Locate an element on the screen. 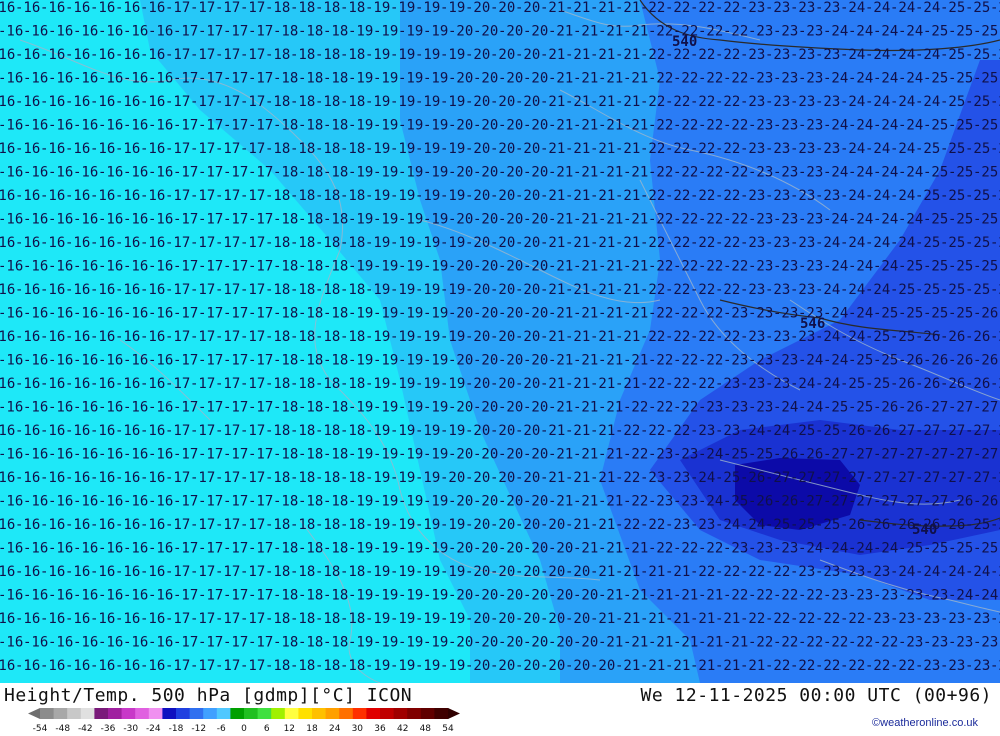  scale-tick-label: -12 is located at coordinates (198, 728).